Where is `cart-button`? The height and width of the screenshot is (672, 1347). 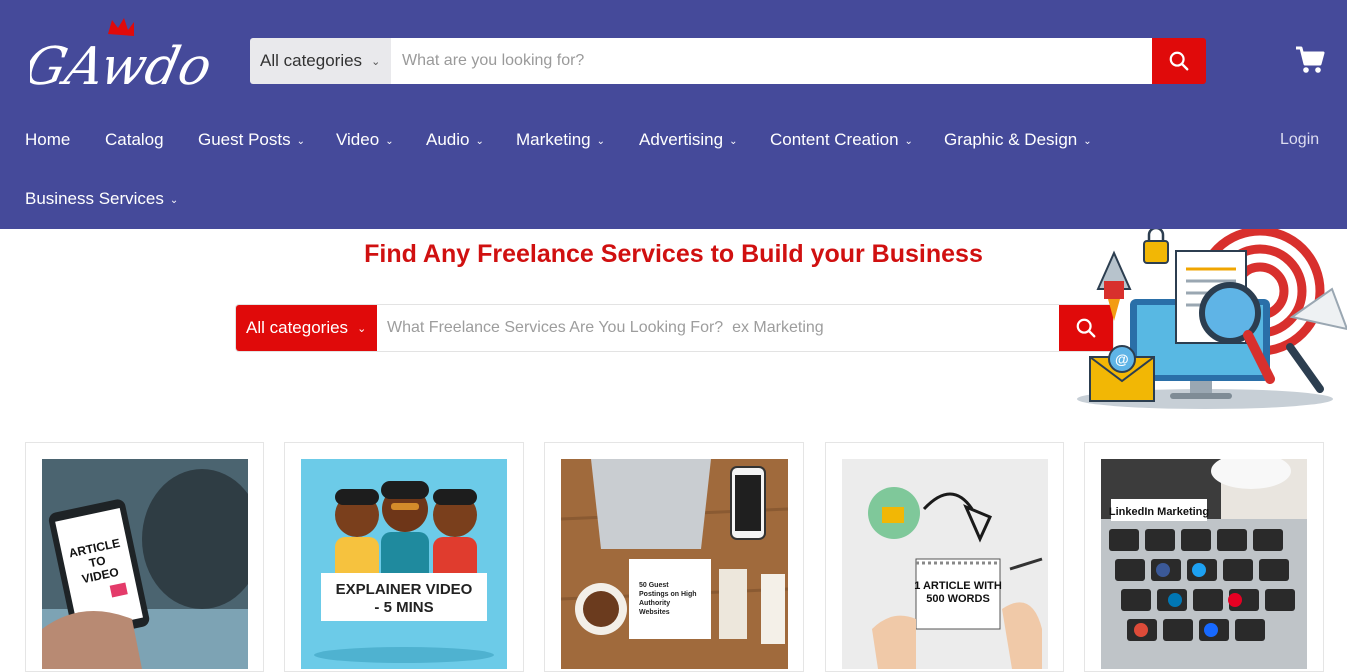 cart-button is located at coordinates (1310, 60).